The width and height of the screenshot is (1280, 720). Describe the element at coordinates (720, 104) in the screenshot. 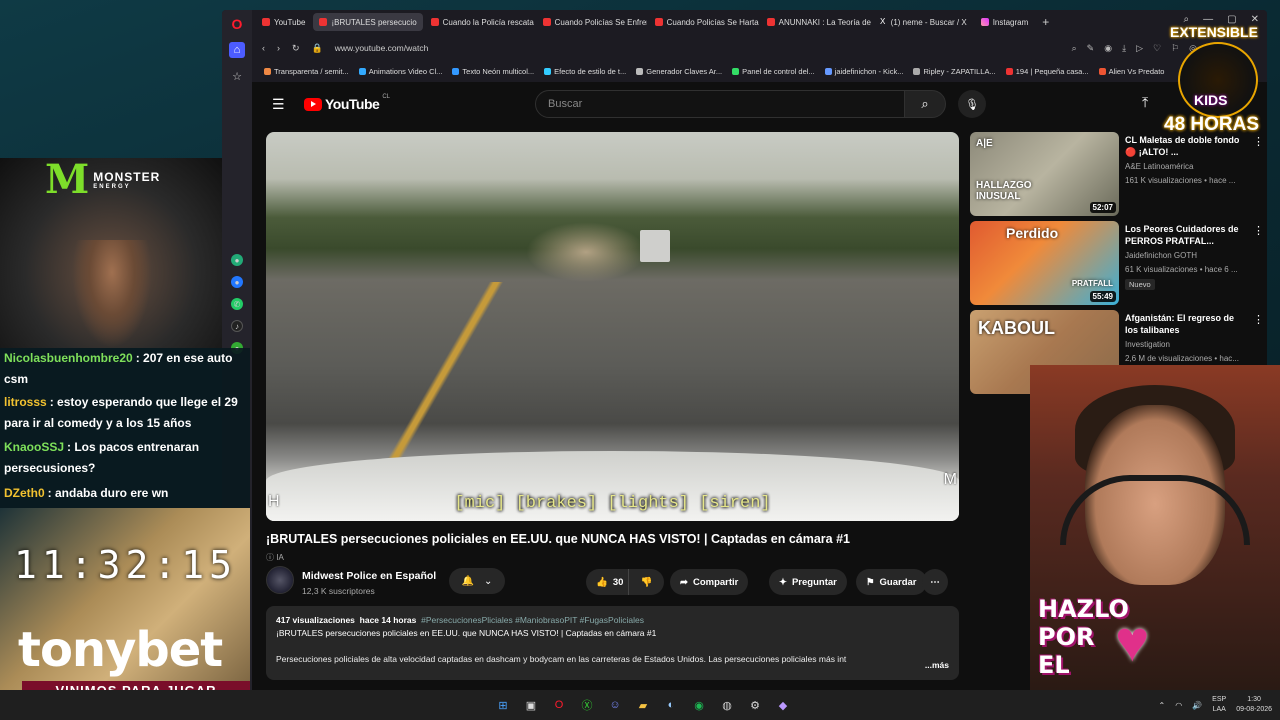

I see `search-input: Buscar` at that location.